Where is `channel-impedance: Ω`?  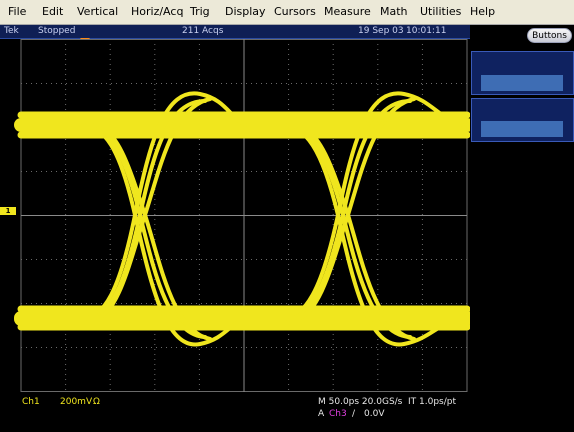 channel-impedance: Ω is located at coordinates (96, 402).